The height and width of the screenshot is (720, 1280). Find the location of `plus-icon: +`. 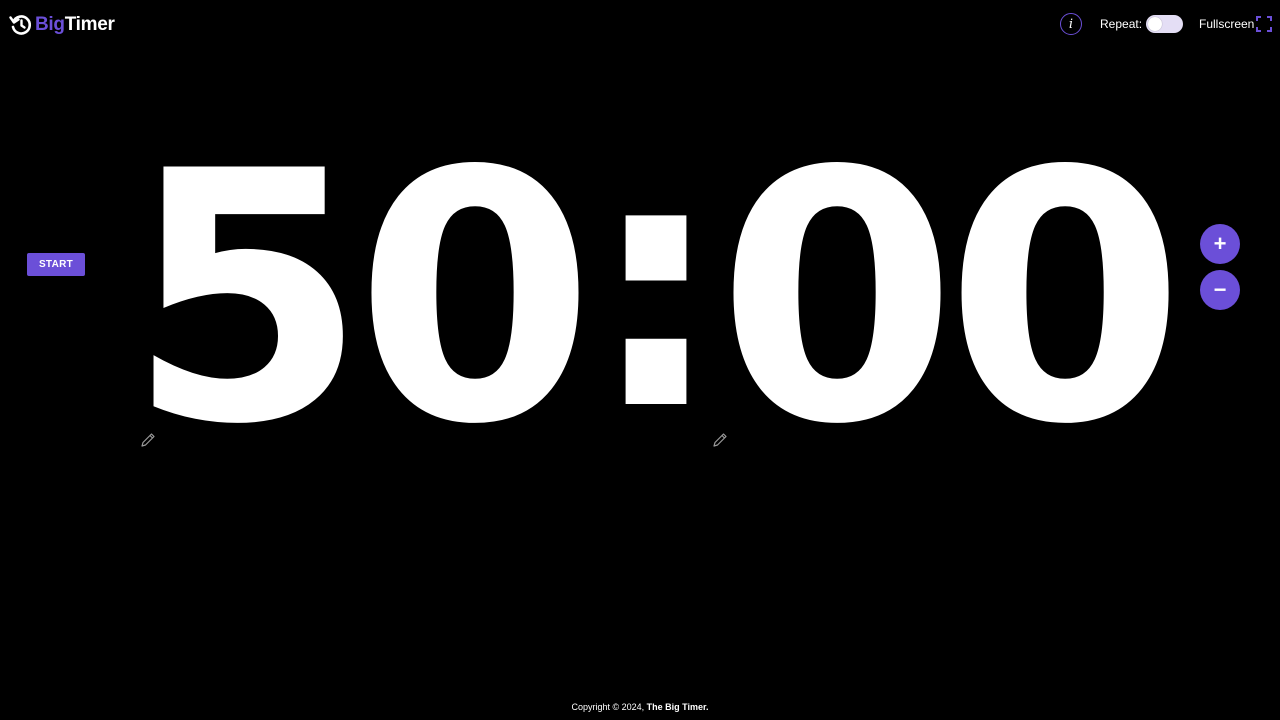

plus-icon: + is located at coordinates (1220, 243).